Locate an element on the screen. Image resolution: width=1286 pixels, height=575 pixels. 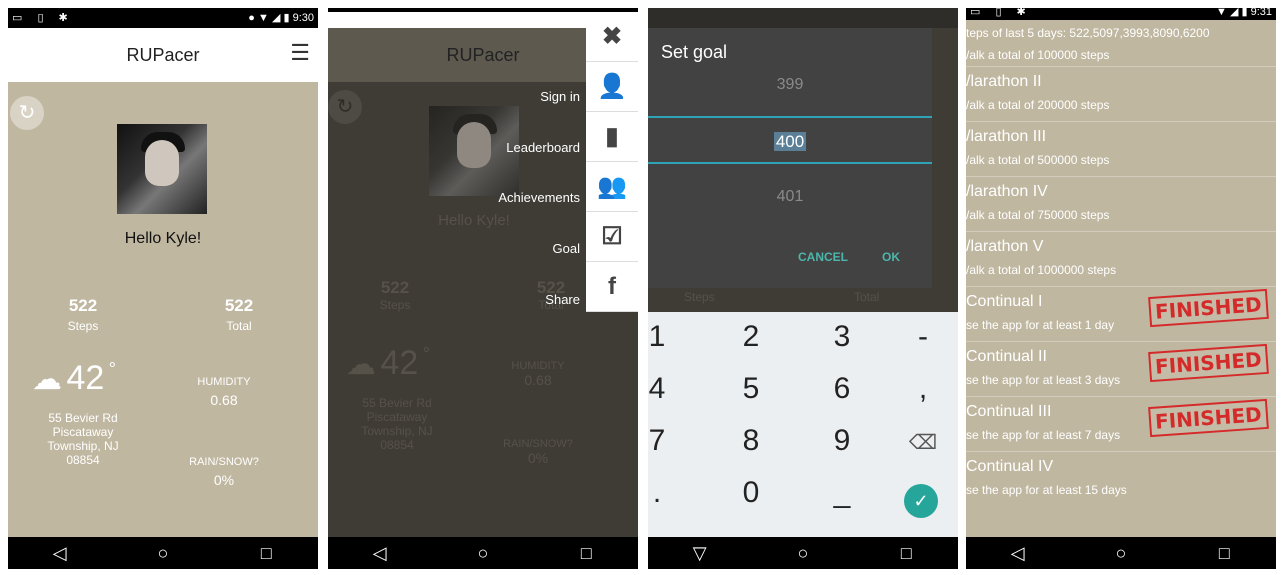
done-check-icon: ✓ is located at coordinates (921, 501).